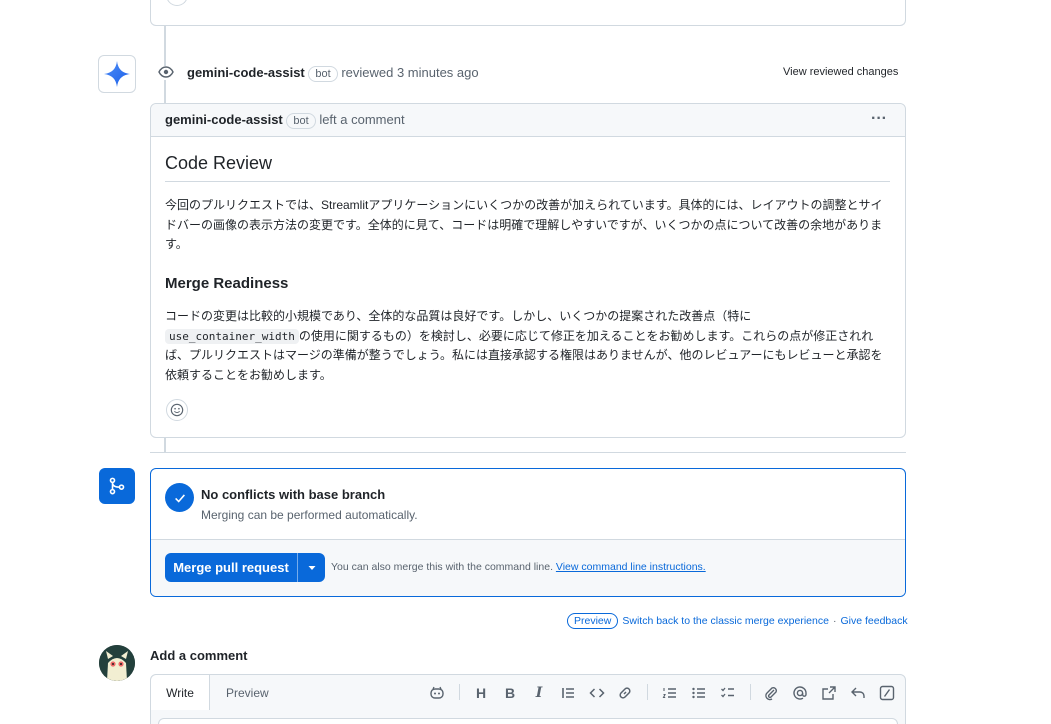  What do you see at coordinates (246, 72) in the screenshot?
I see `review-author-link: gemini-code-assist` at bounding box center [246, 72].